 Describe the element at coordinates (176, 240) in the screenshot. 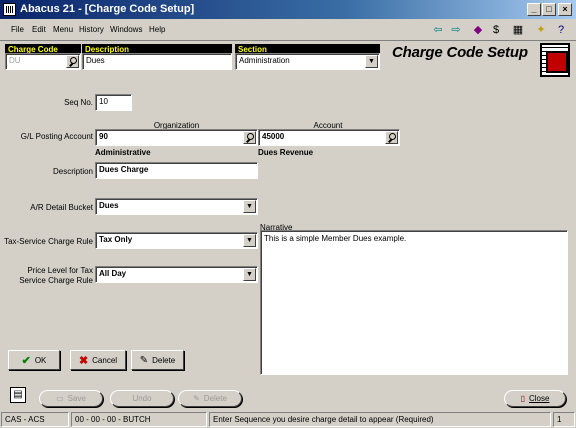

I see `tax-rule-select: Tax Only ▼` at that location.